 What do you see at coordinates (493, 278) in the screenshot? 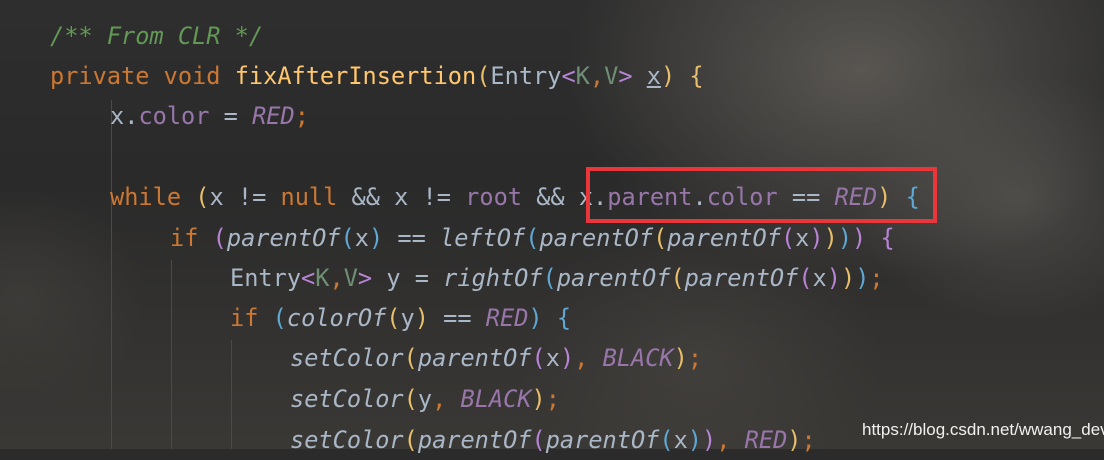
I see `code-token: rightOf` at bounding box center [493, 278].